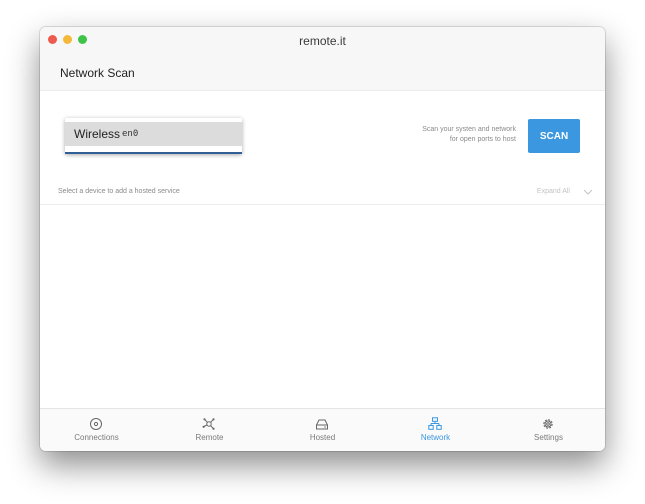 The height and width of the screenshot is (504, 645). What do you see at coordinates (96, 424) in the screenshot?
I see `connections-icon` at bounding box center [96, 424].